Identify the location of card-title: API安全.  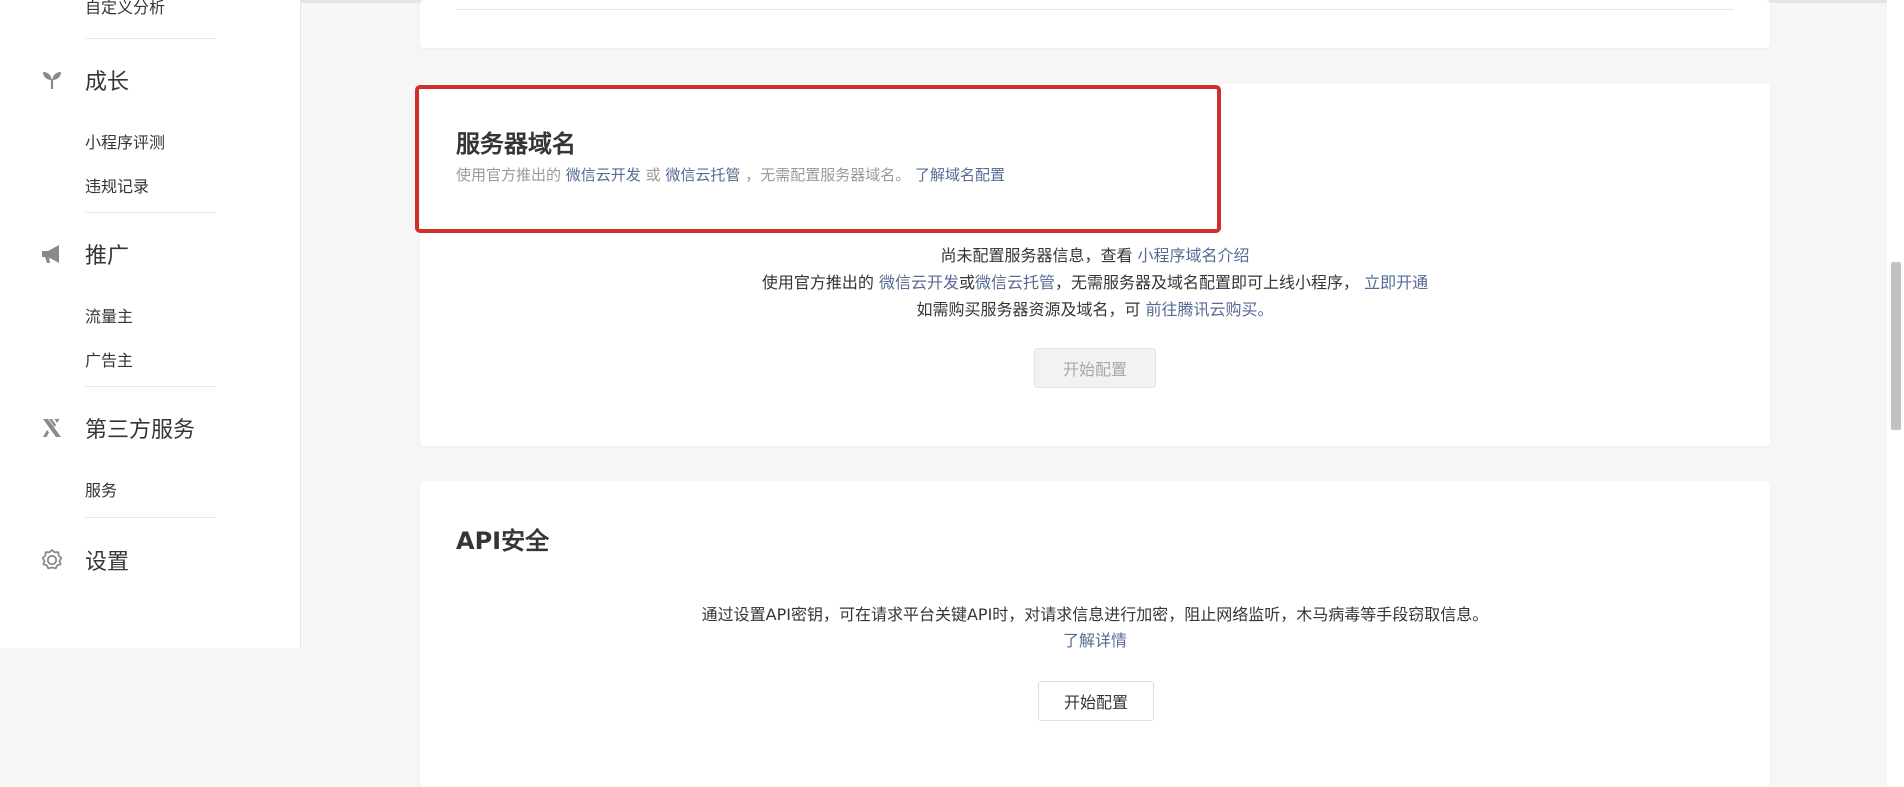
(503, 541).